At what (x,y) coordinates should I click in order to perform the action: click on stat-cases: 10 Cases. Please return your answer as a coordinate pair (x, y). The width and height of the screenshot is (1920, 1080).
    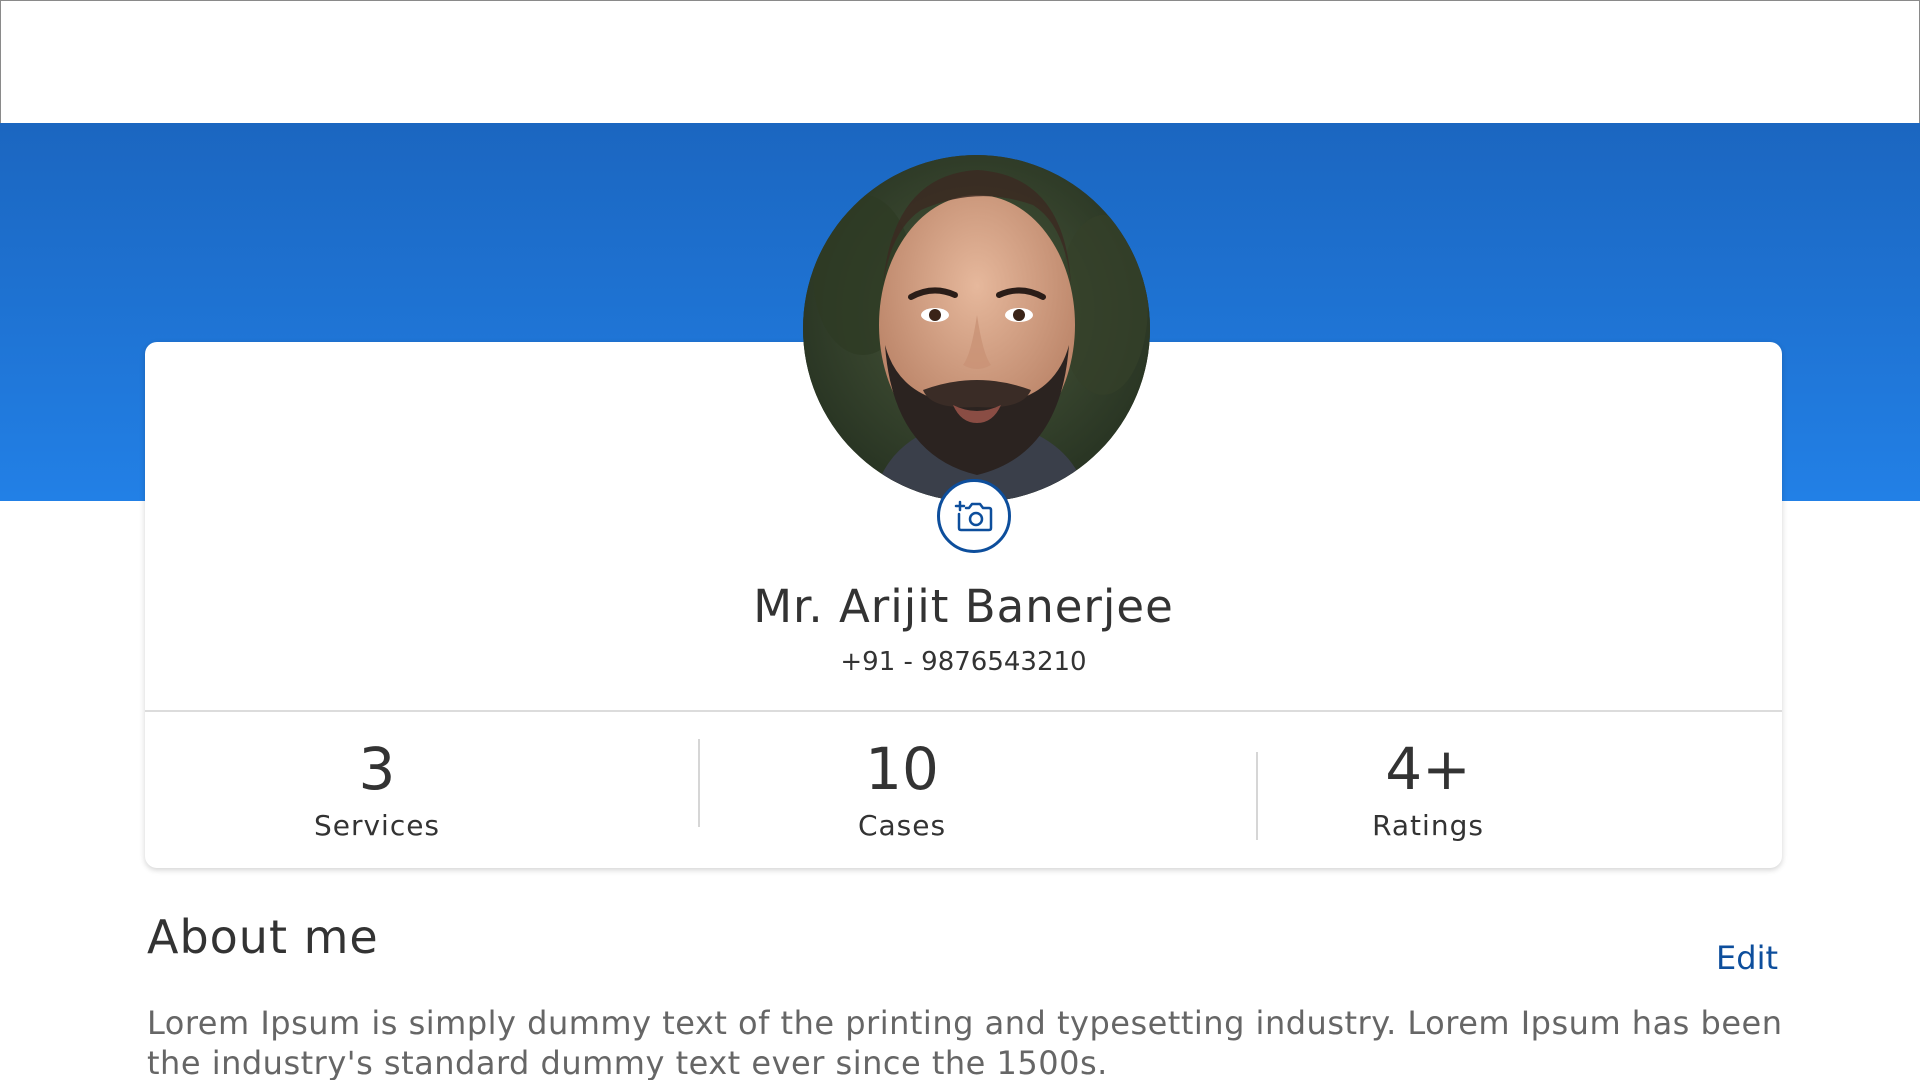
    Looking at the image, I should click on (902, 778).